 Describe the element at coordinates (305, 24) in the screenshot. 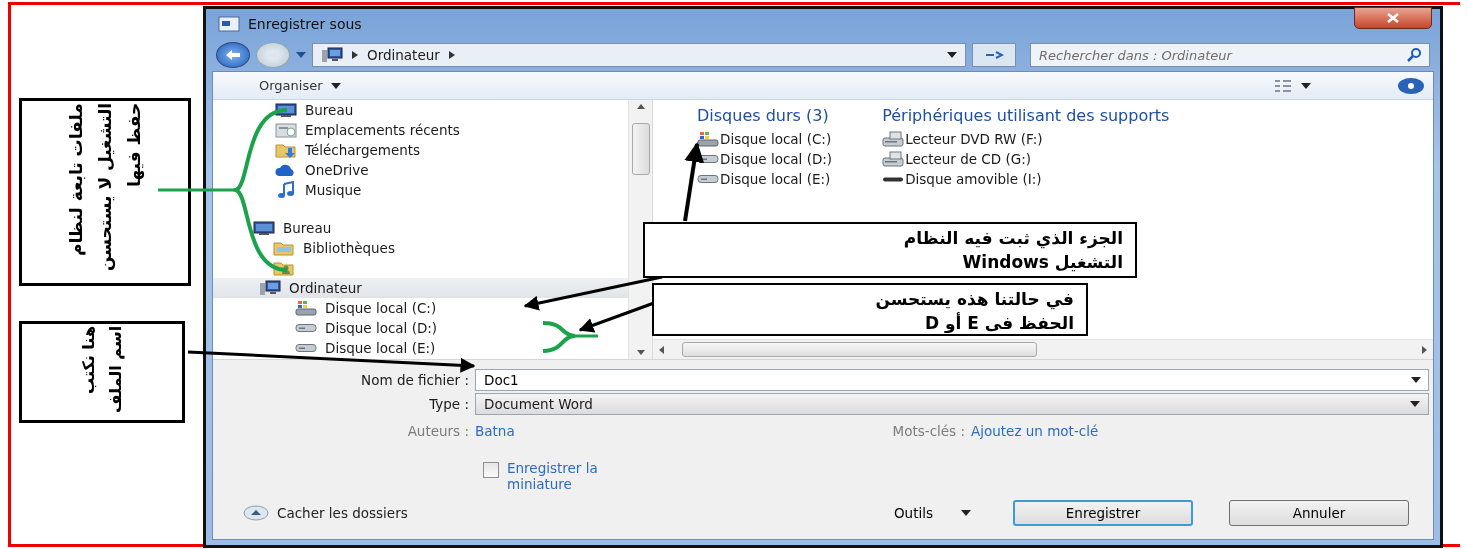

I see `window-title: Enregistrer sous` at that location.